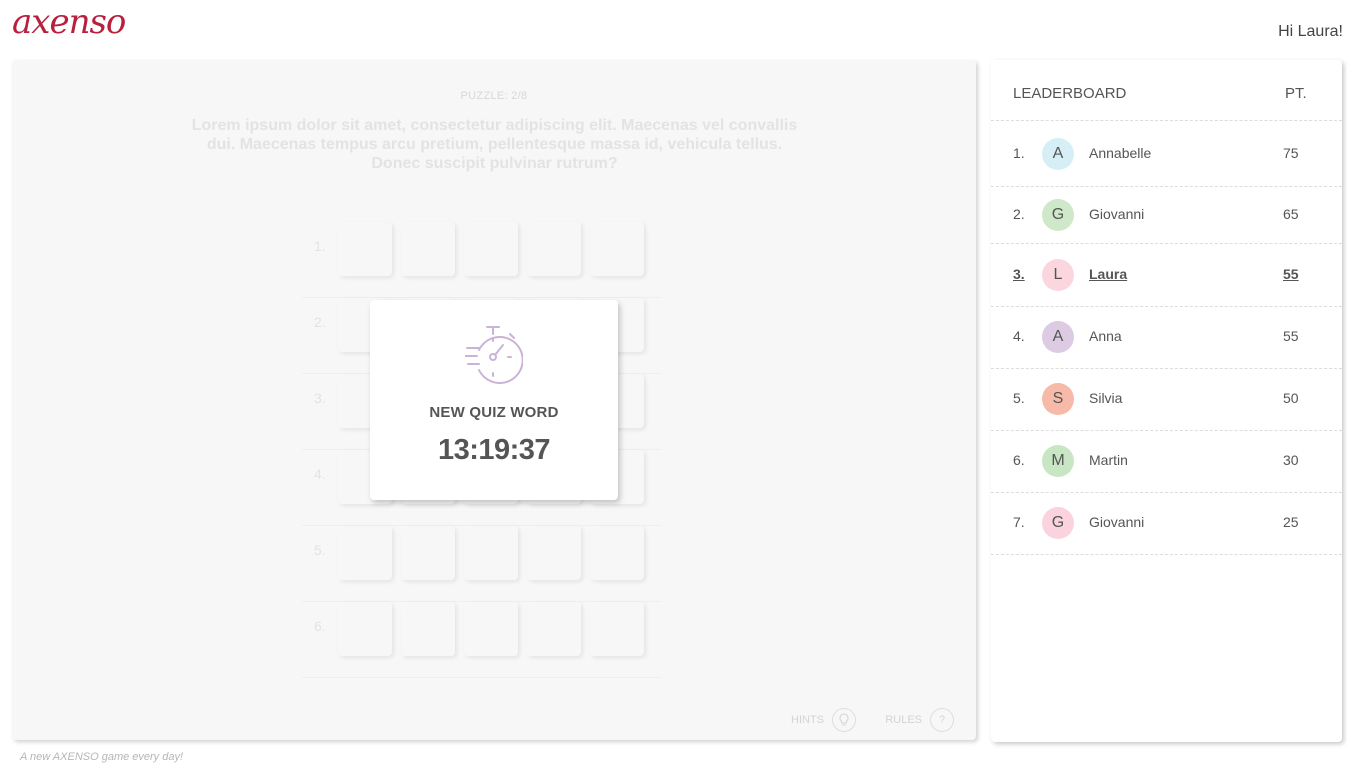  I want to click on leaderboard-row: 1. A Annabelle 75, so click(1166, 154).